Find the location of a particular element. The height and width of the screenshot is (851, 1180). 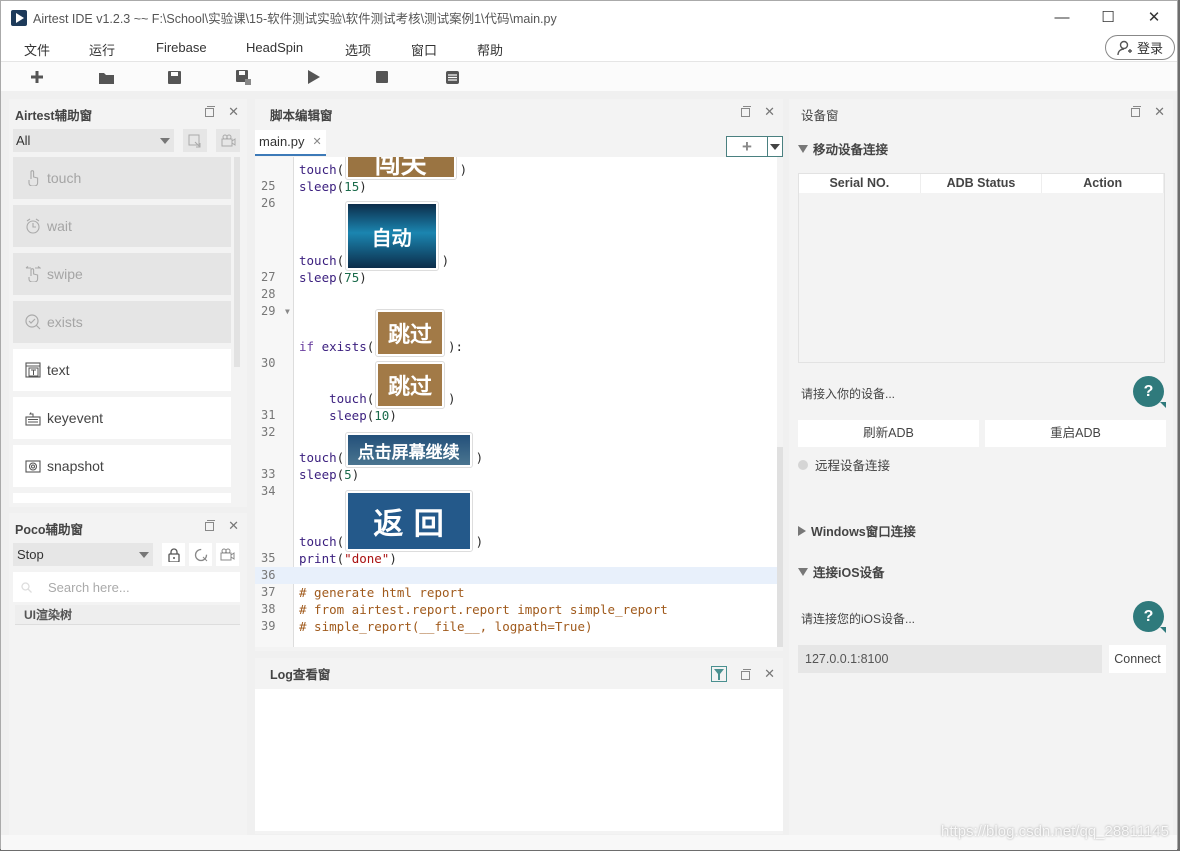

watermark-text: https://blog.csdn.net/qq_28811145 is located at coordinates (1055, 831).